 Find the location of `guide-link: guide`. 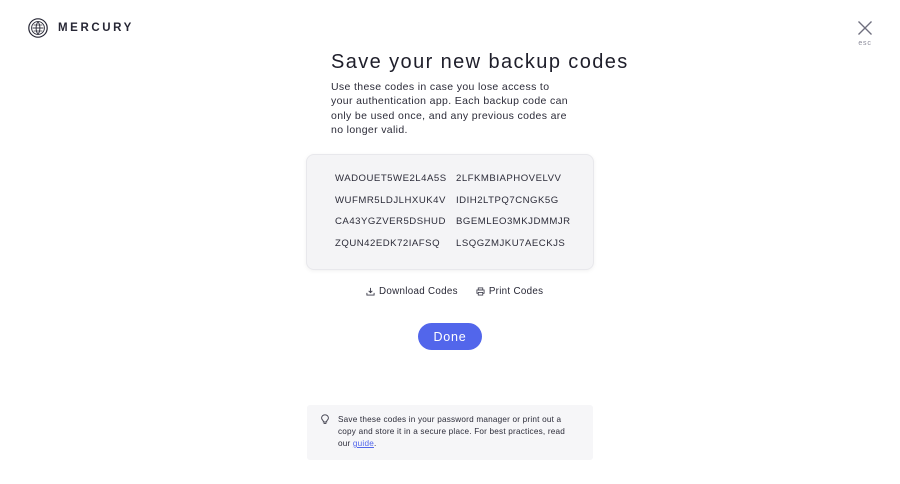

guide-link: guide is located at coordinates (363, 443).